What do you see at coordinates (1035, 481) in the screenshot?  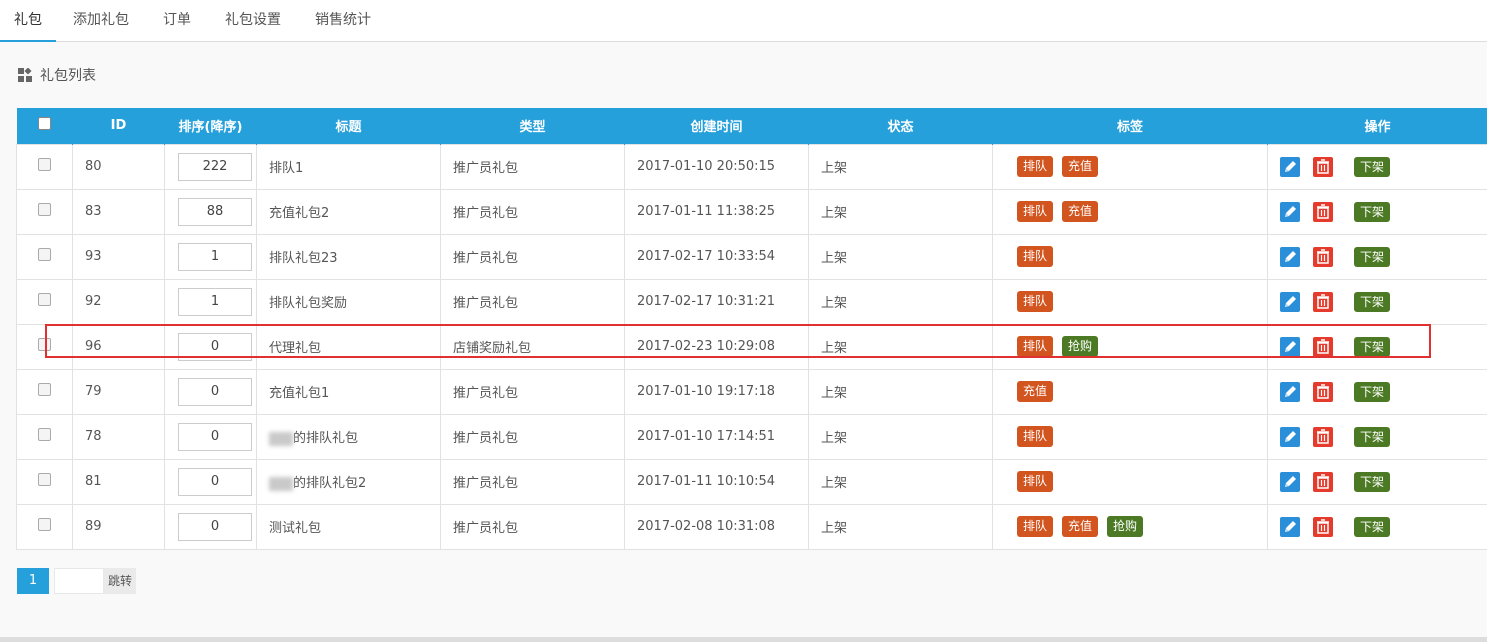 I see `tag-badge: 排队` at bounding box center [1035, 481].